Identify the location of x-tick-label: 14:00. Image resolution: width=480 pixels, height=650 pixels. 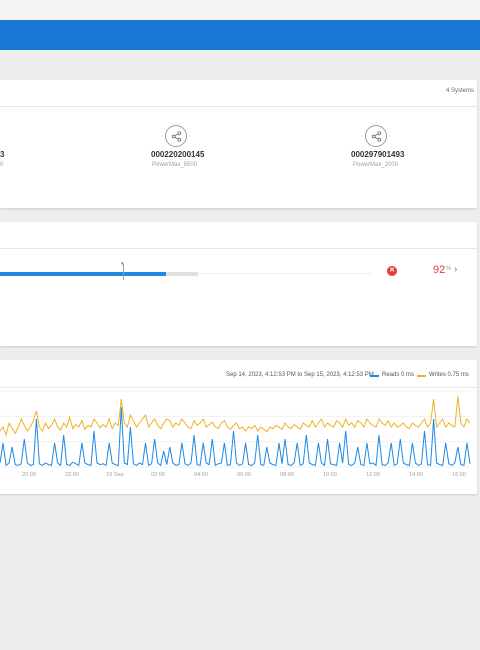
(416, 475).